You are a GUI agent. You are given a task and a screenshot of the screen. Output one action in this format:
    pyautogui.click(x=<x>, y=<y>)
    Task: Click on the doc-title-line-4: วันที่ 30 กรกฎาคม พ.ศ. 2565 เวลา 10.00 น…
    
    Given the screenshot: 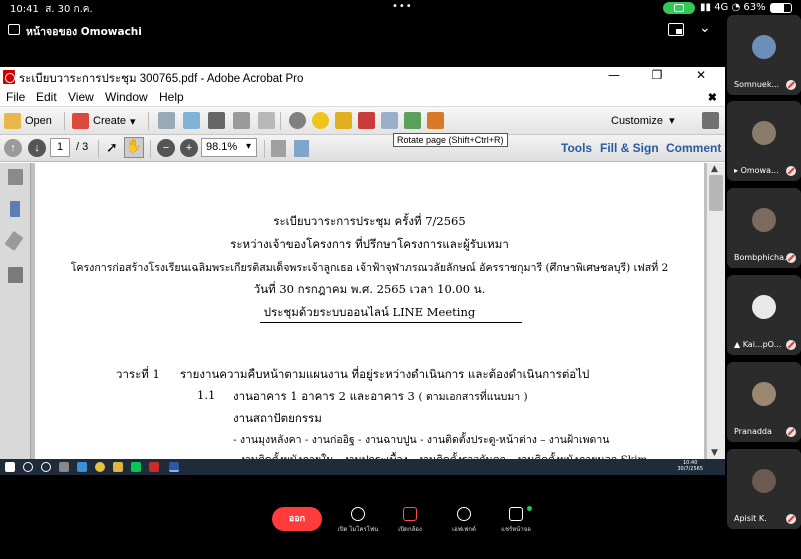 What is the action you would take?
    pyautogui.click(x=369, y=289)
    